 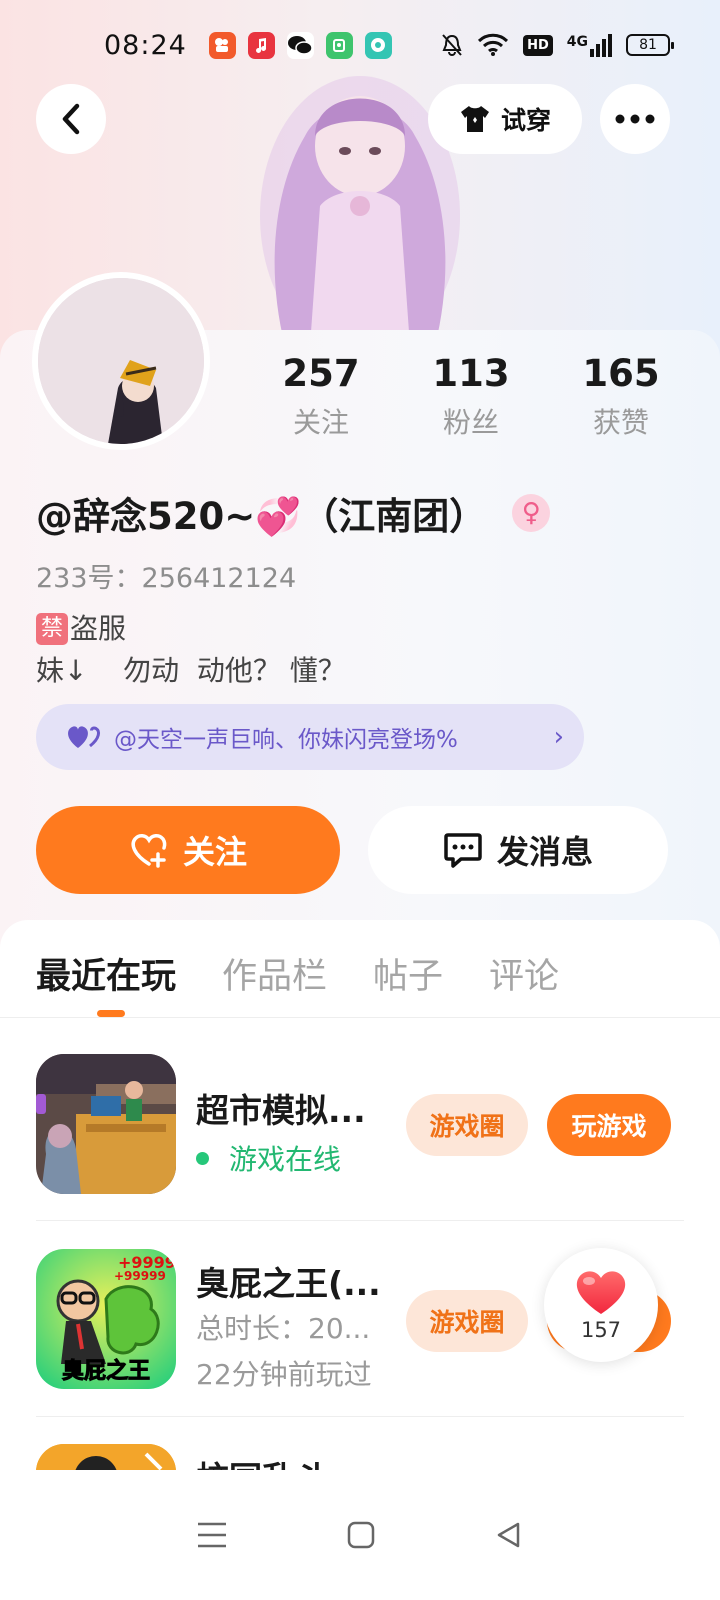 I want to click on tab-works: 作品栏, so click(x=274, y=973).